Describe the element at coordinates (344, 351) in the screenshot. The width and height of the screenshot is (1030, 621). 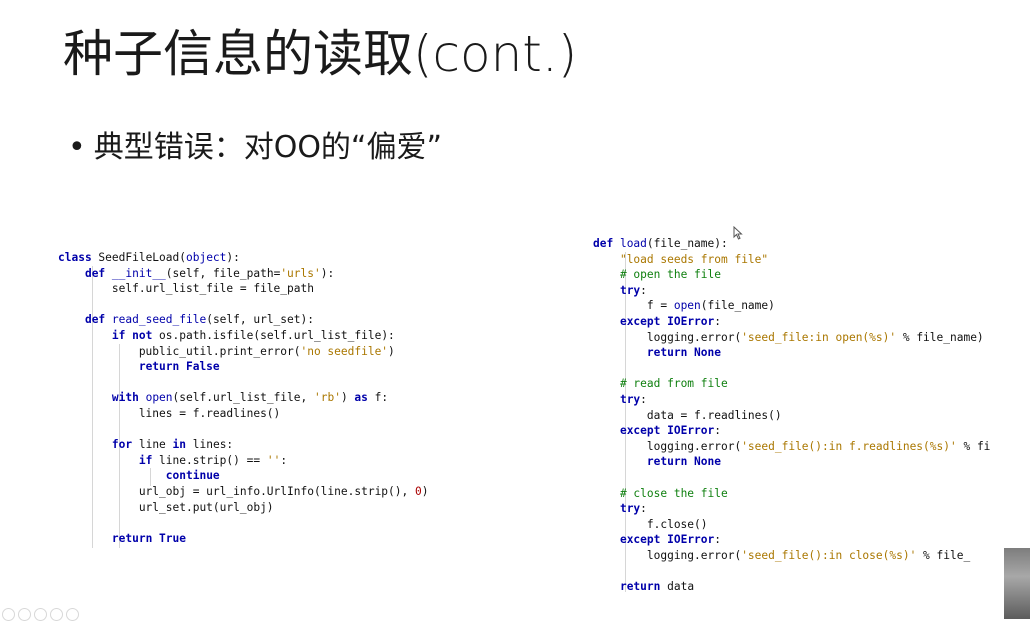
I see `code-token: 'no seedfile'` at that location.